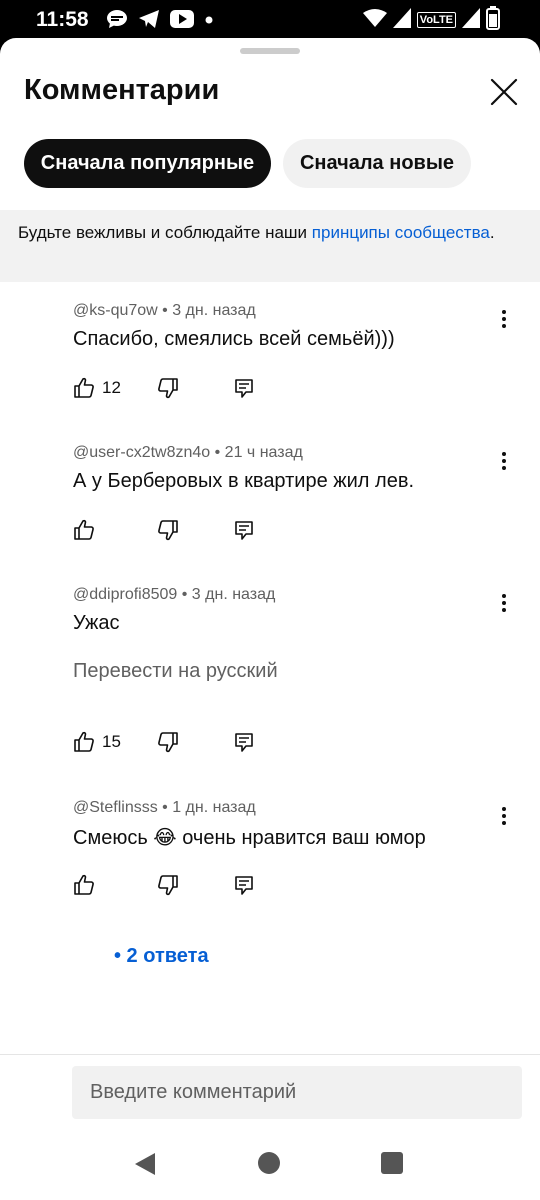  Describe the element at coordinates (96, 623) in the screenshot. I see `comment-text: Ужас` at that location.